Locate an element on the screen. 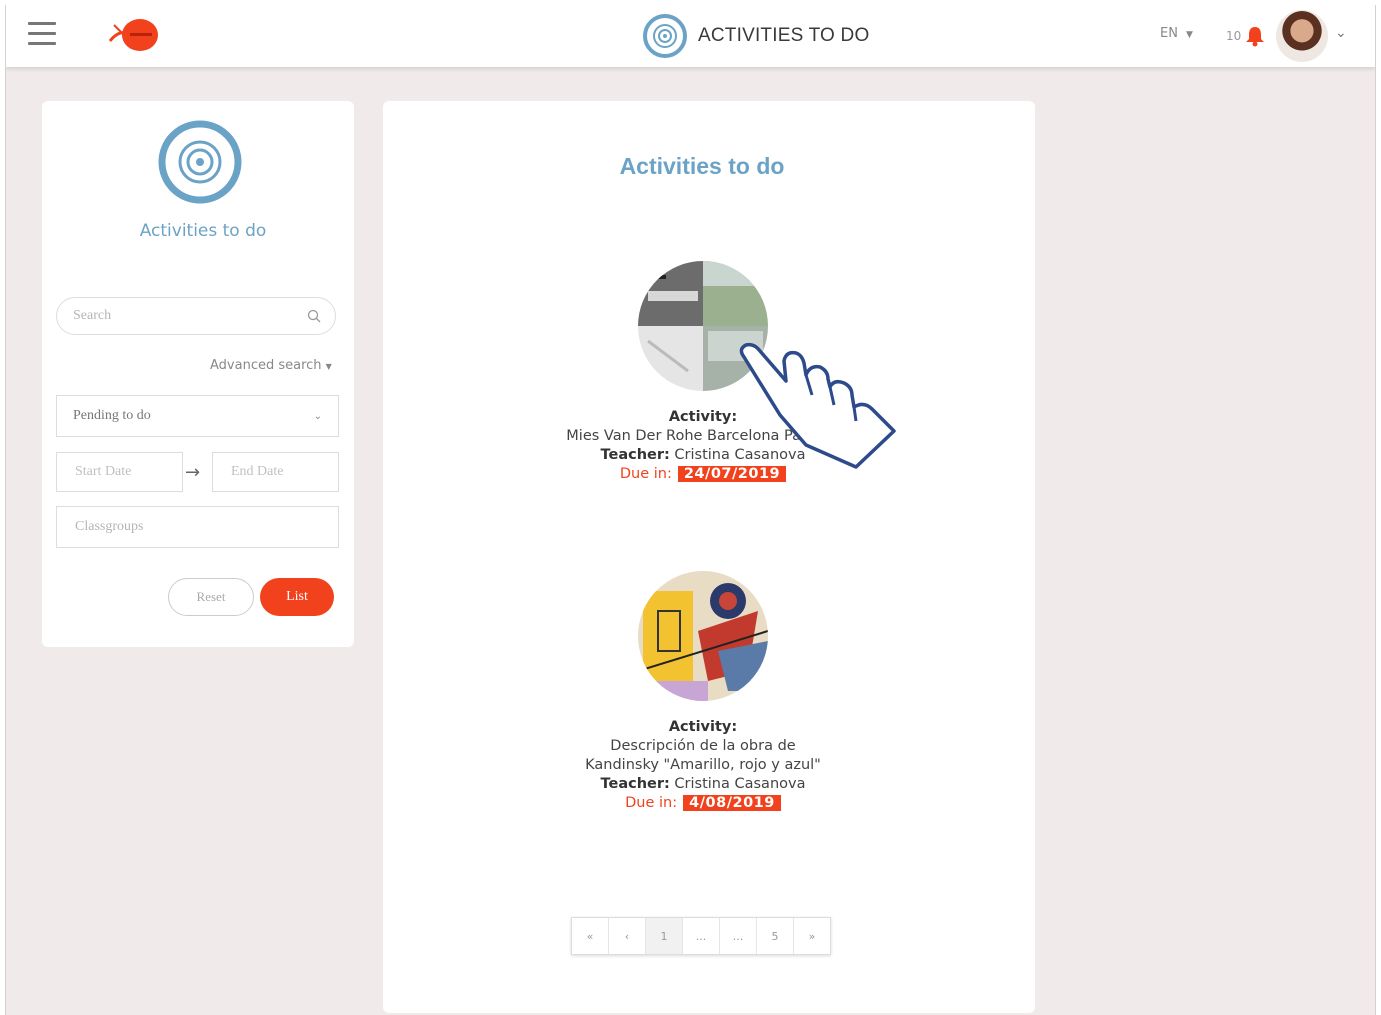 The image size is (1381, 1015). advanced-search-toggle: Advanced search ▼ is located at coordinates (271, 365).